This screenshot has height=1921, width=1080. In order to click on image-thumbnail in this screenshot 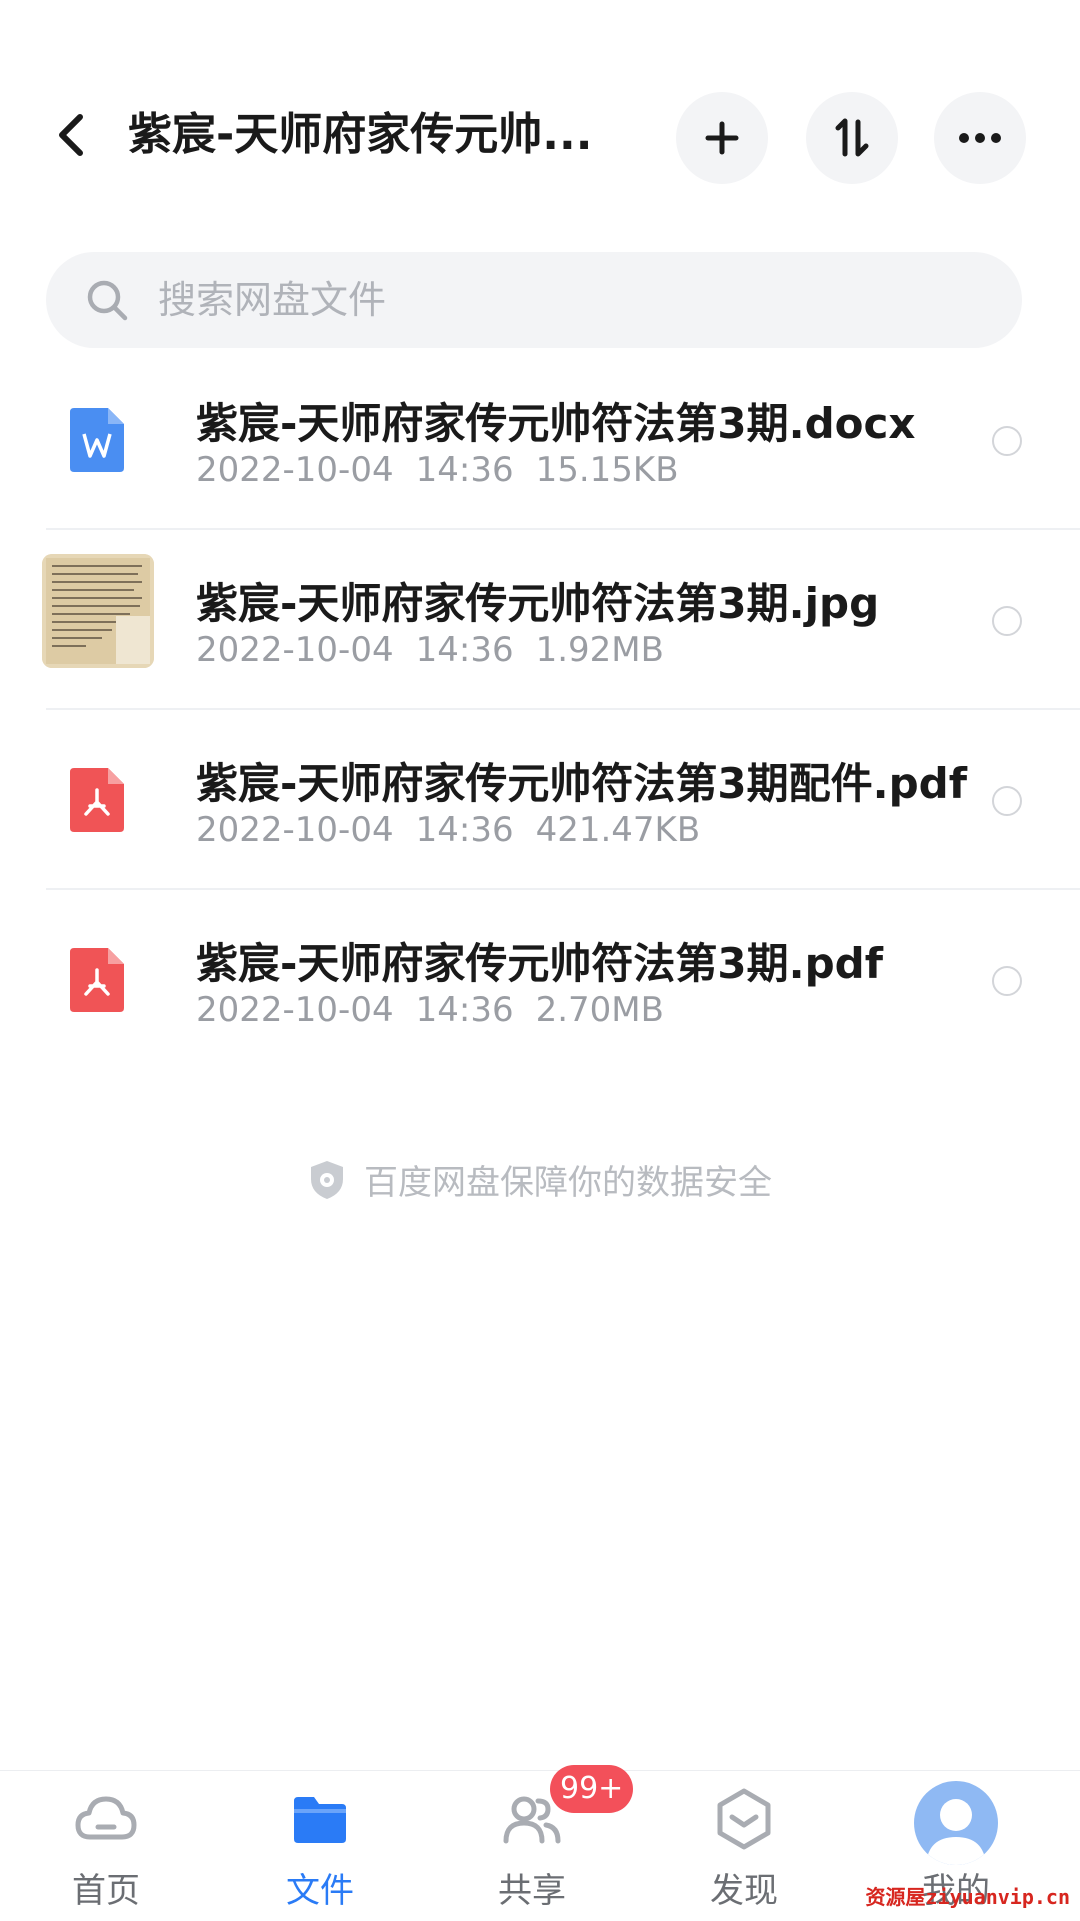, I will do `click(98, 611)`.